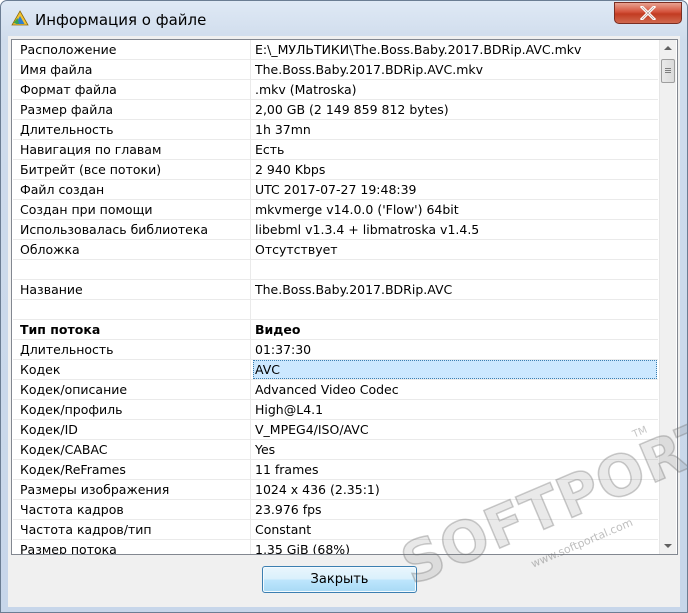 Image resolution: width=688 pixels, height=613 pixels. I want to click on row-value: Advanced Video Codec, so click(327, 389).